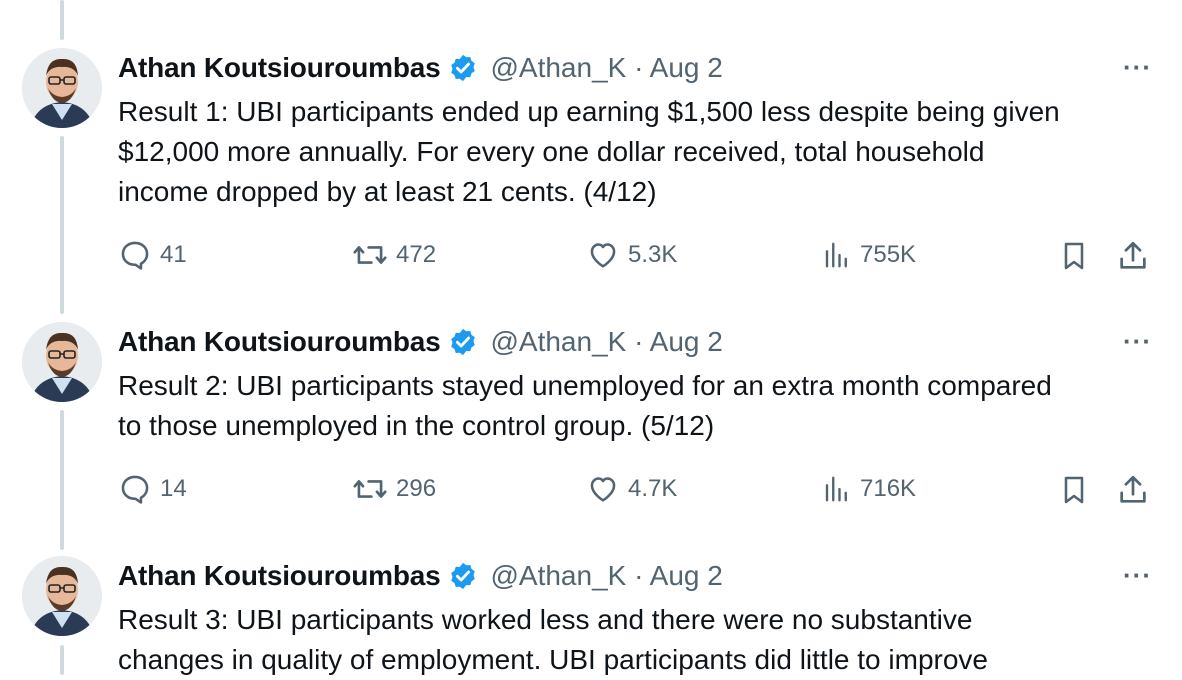 The image size is (1182, 680). What do you see at coordinates (279, 576) in the screenshot?
I see `author-name: Athan Koutsiouroumbas` at bounding box center [279, 576].